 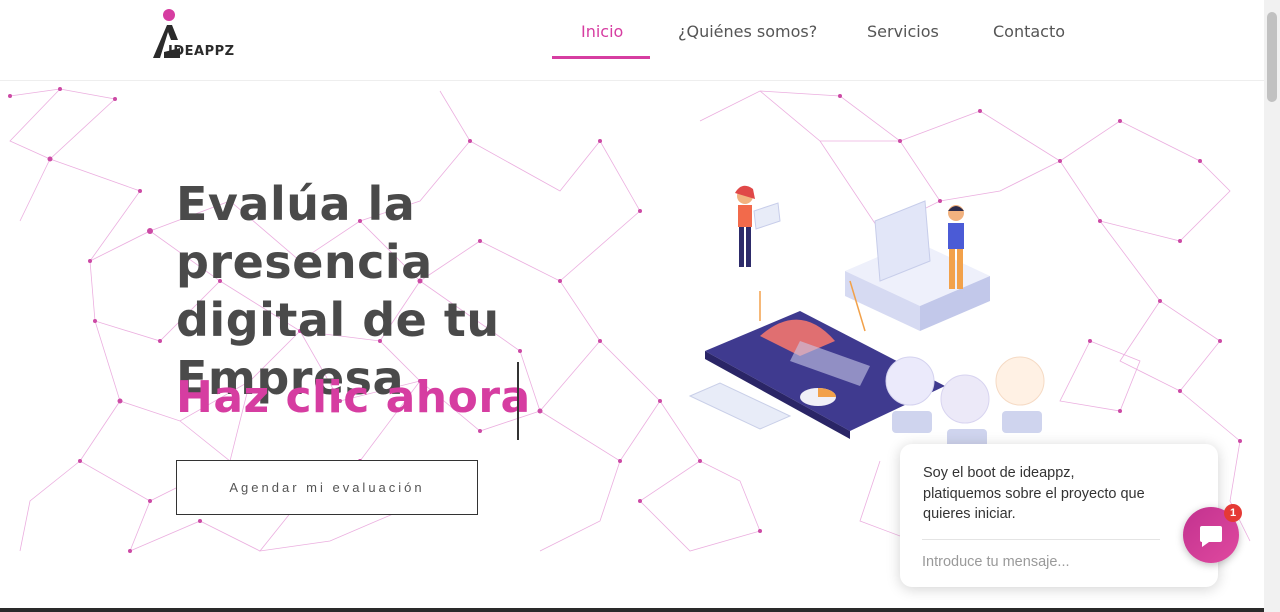 What do you see at coordinates (1037, 562) in the screenshot?
I see `chat-message-input` at bounding box center [1037, 562].